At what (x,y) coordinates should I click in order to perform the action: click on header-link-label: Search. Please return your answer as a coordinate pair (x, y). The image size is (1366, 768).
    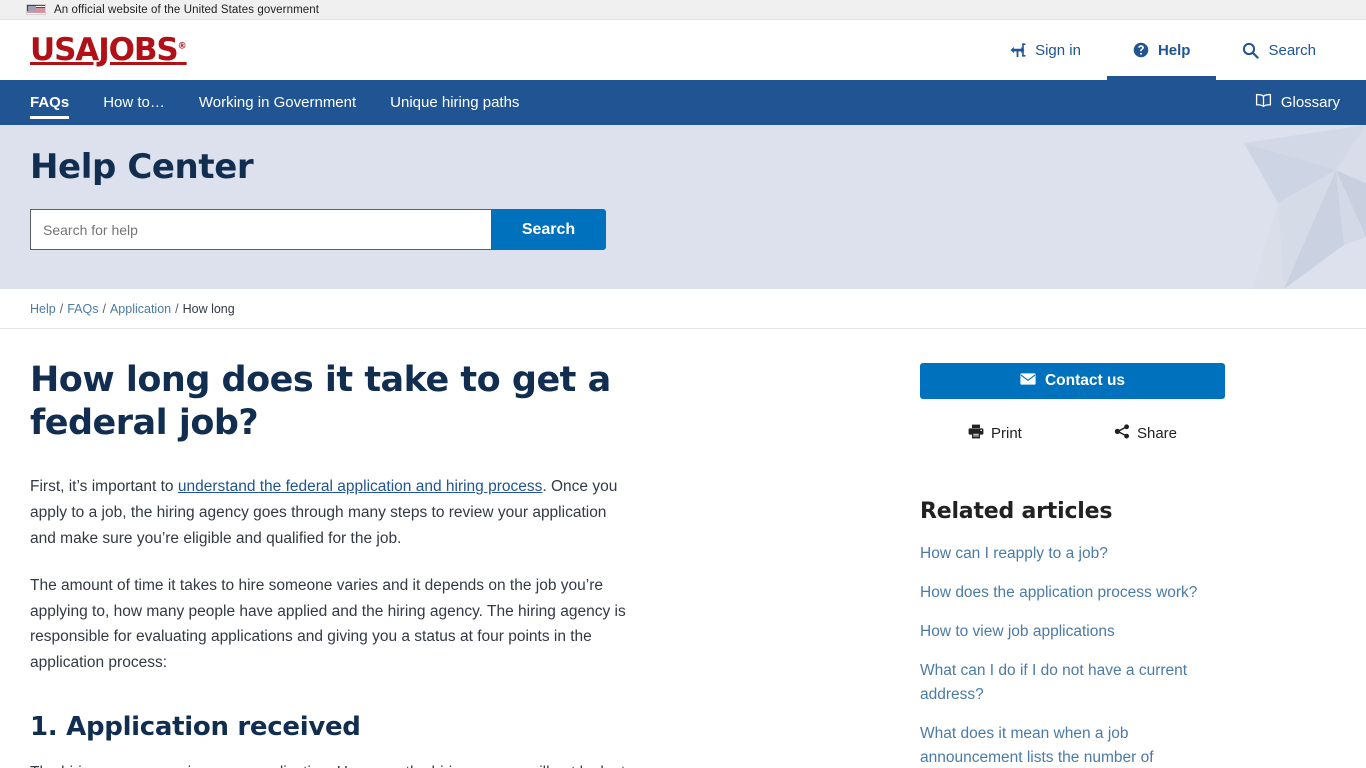
    Looking at the image, I should click on (1292, 50).